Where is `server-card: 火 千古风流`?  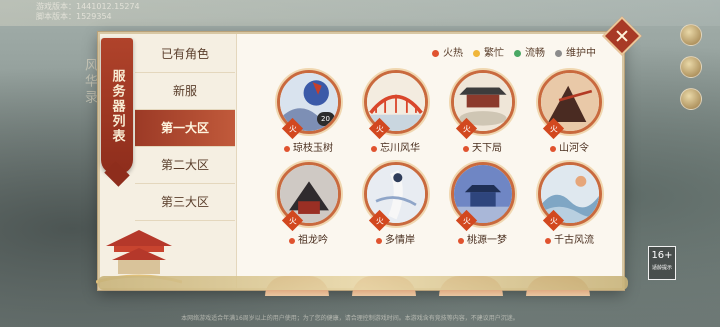
server-card: 火 千古风流 is located at coordinates (569, 204).